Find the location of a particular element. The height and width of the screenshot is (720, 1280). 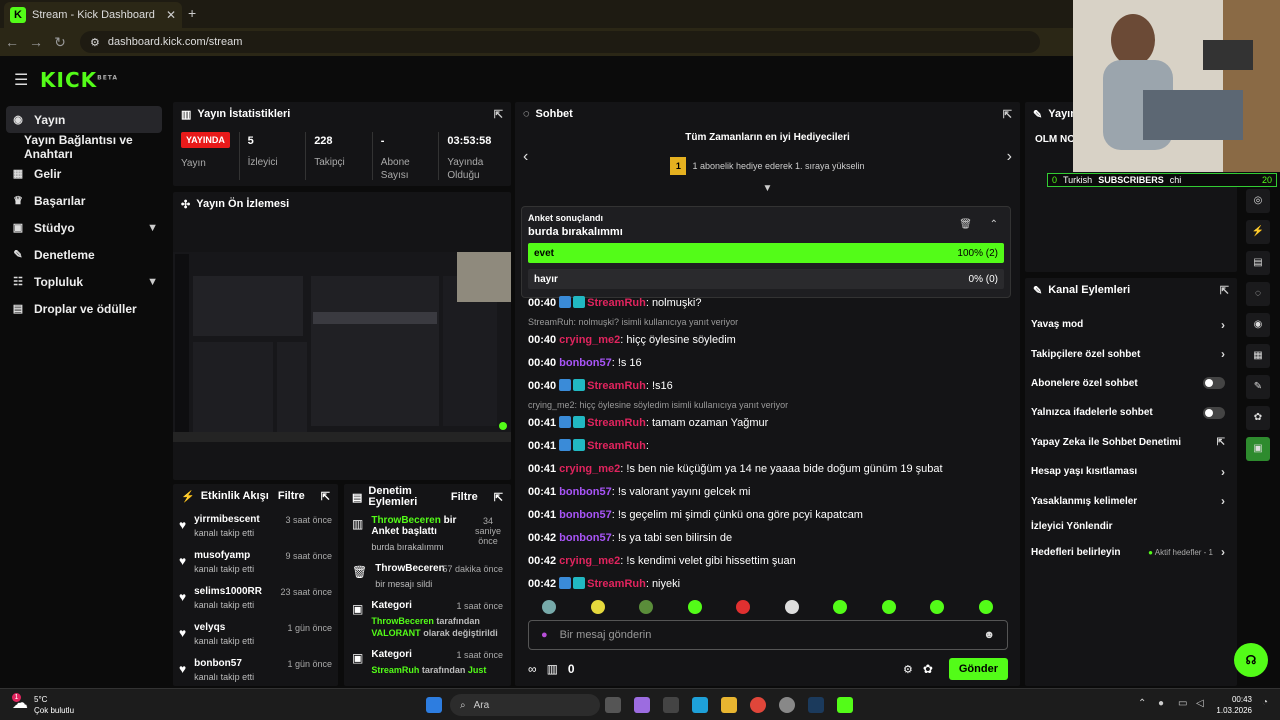

sidebar-item-studio: ▣ Stüdyo ▼ is located at coordinates (85, 227).